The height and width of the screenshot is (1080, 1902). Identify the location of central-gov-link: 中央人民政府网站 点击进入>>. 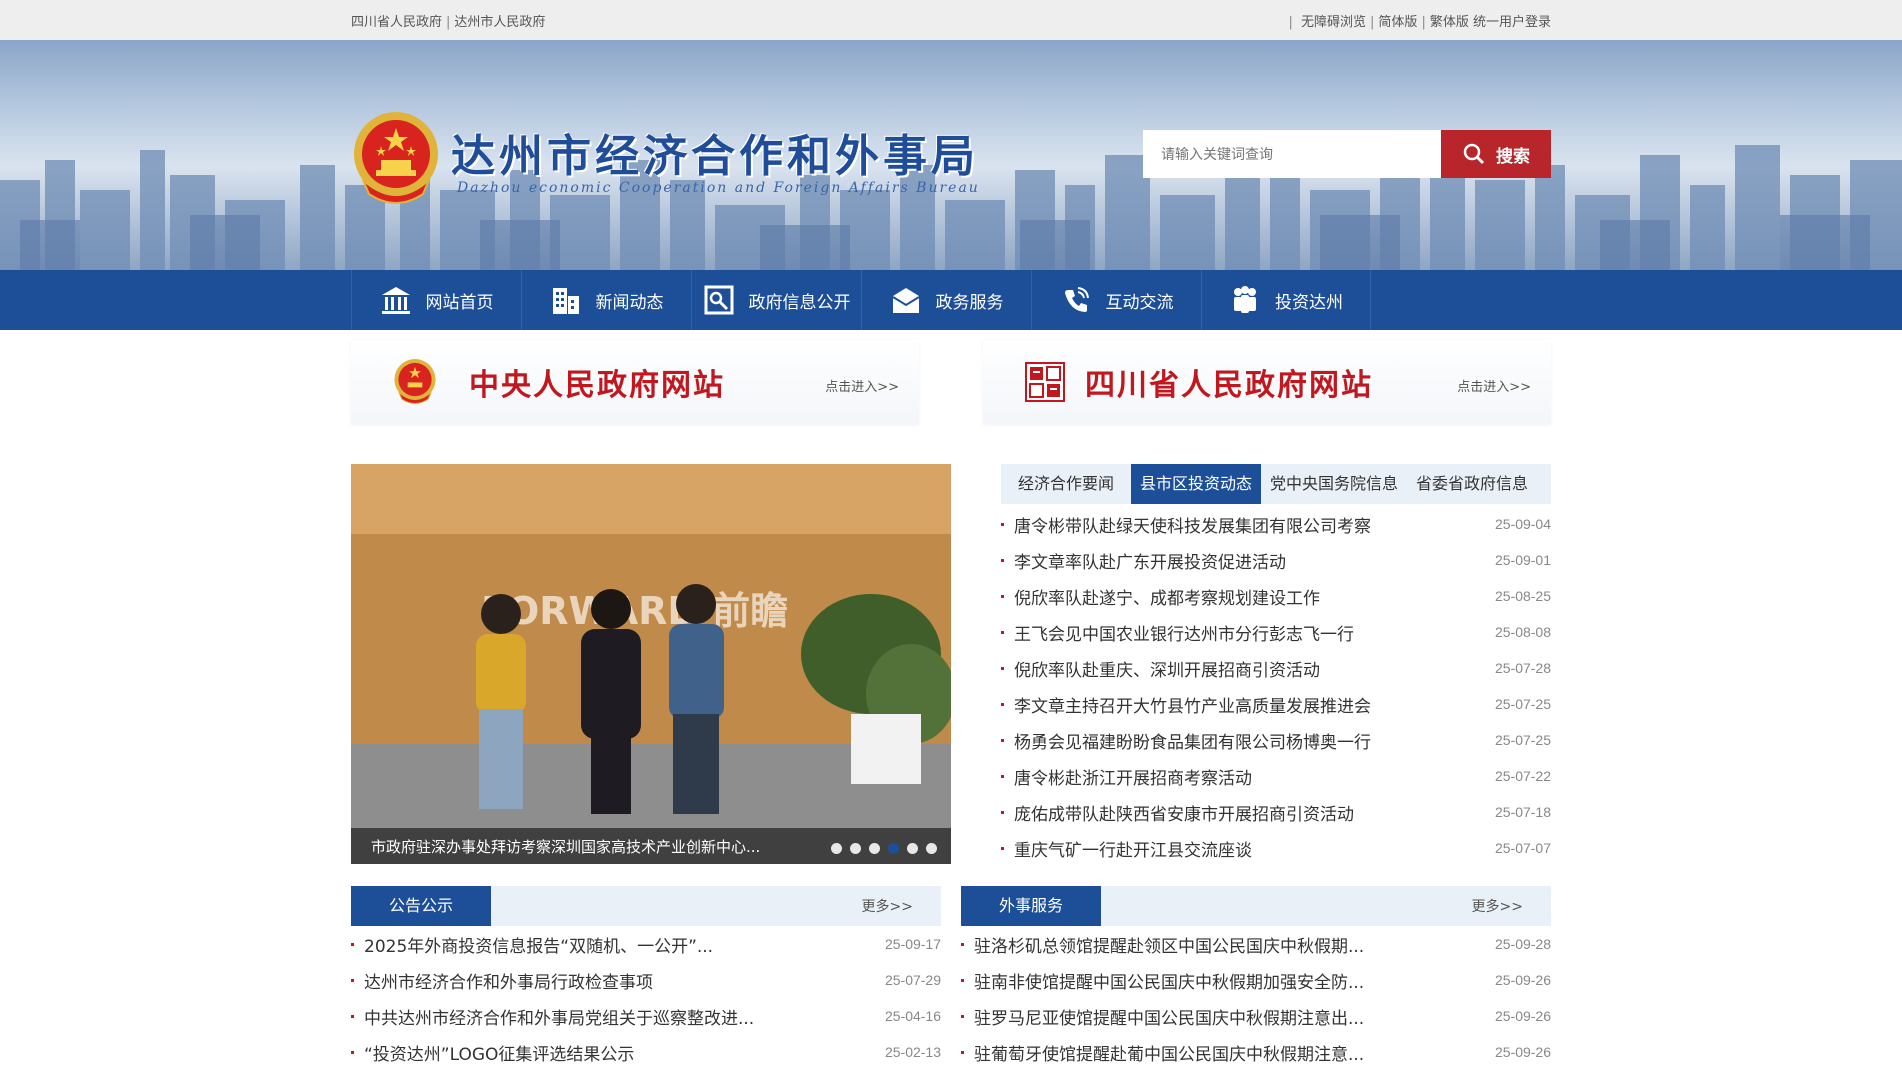
(635, 382).